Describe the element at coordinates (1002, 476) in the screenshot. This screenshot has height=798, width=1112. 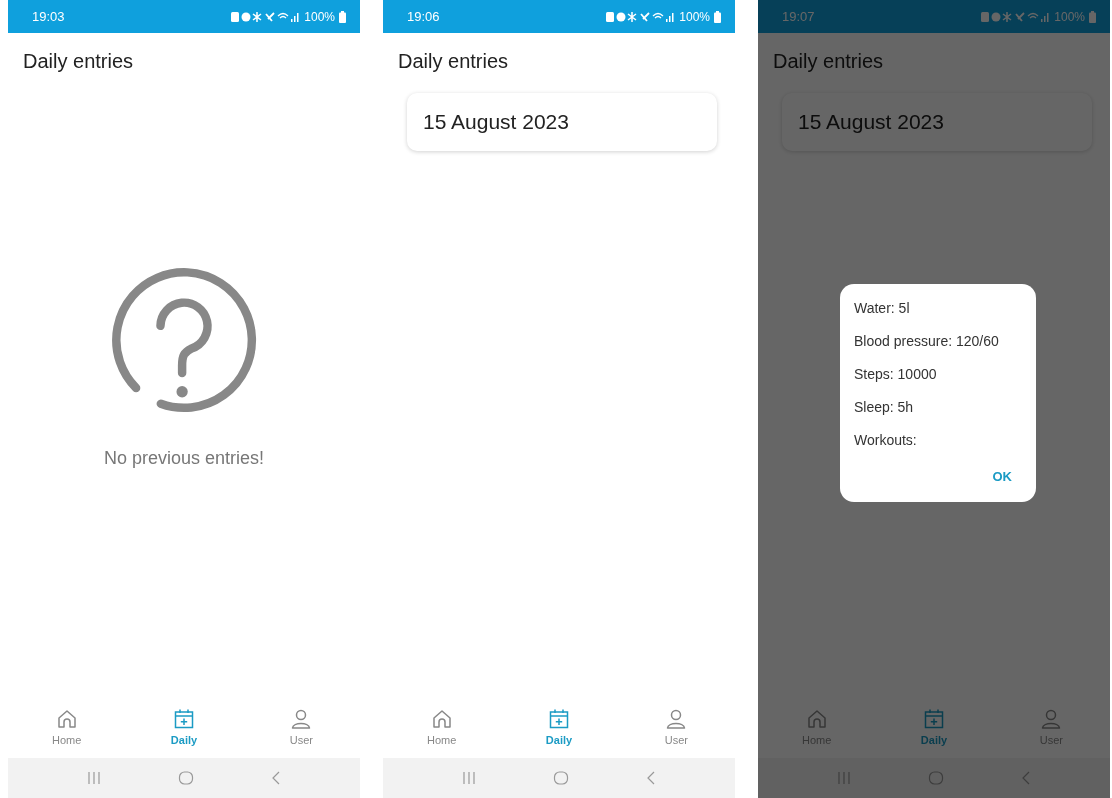
I see `ok-button: OK` at that location.